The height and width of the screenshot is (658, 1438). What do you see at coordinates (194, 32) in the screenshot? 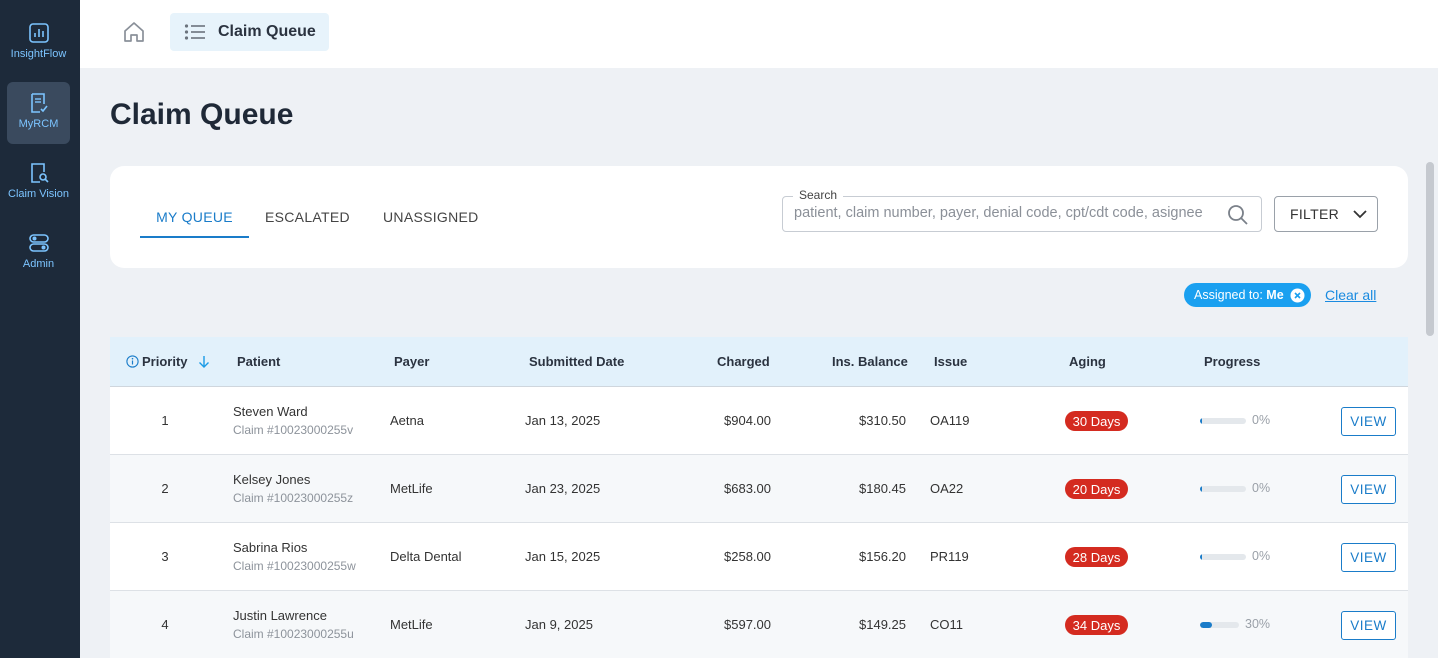
I see `list-icon` at bounding box center [194, 32].